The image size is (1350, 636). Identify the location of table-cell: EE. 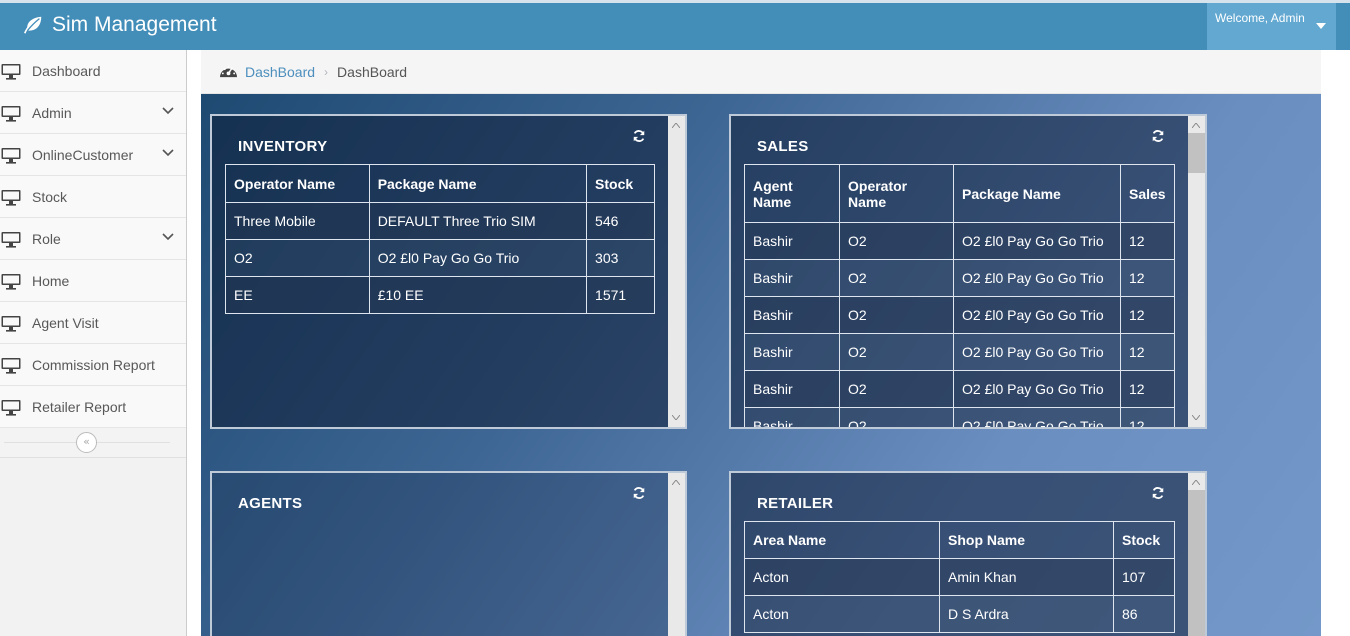
(297, 295).